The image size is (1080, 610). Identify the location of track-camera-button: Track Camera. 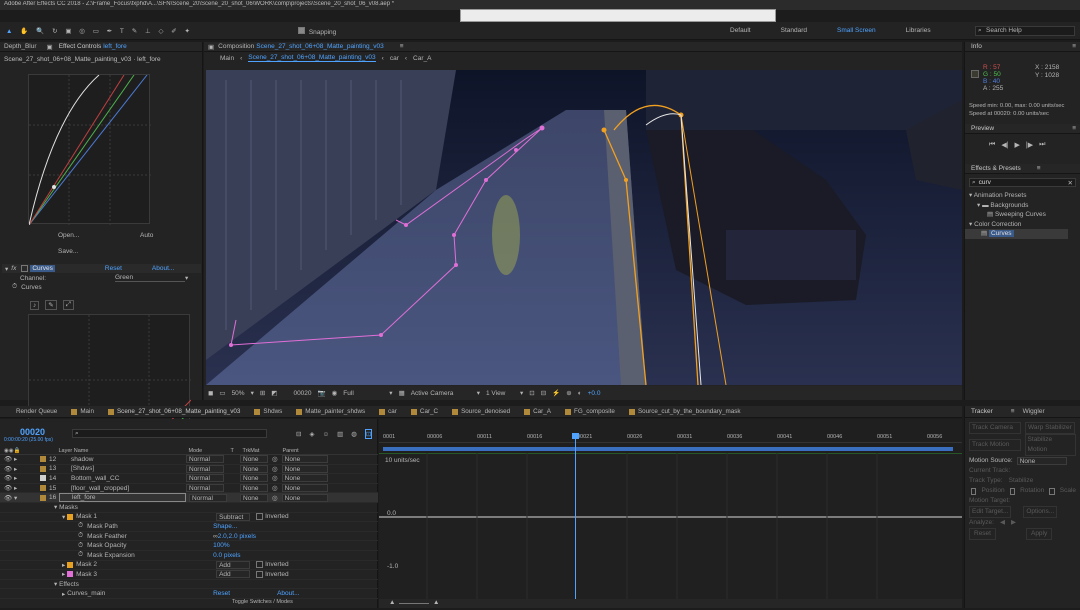
(995, 428).